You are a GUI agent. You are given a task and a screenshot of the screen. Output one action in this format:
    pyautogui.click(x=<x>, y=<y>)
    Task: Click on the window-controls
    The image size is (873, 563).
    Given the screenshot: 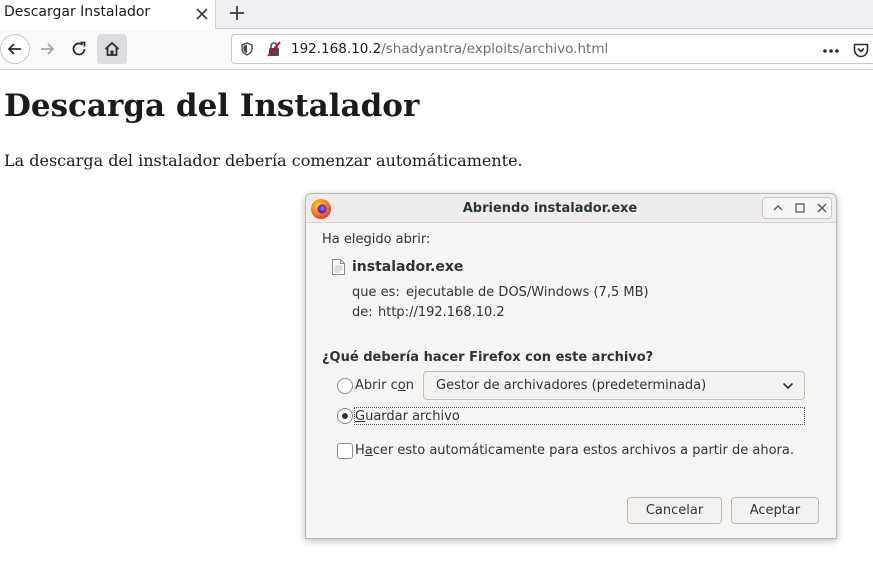 What is the action you would take?
    pyautogui.click(x=797, y=208)
    